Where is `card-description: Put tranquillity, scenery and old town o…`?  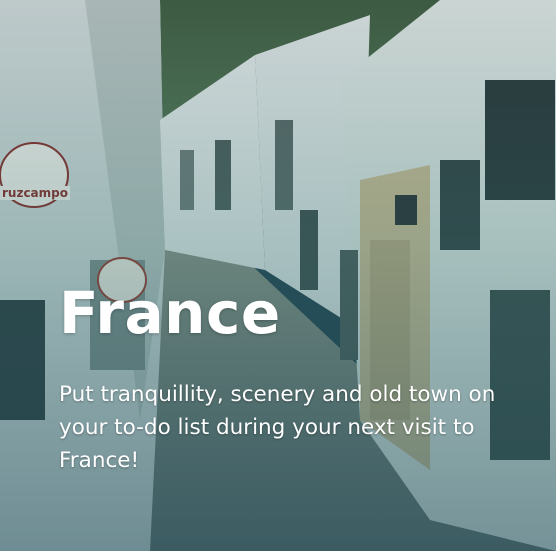
card-description: Put tranquillity, scenery and old town o… is located at coordinates (277, 427).